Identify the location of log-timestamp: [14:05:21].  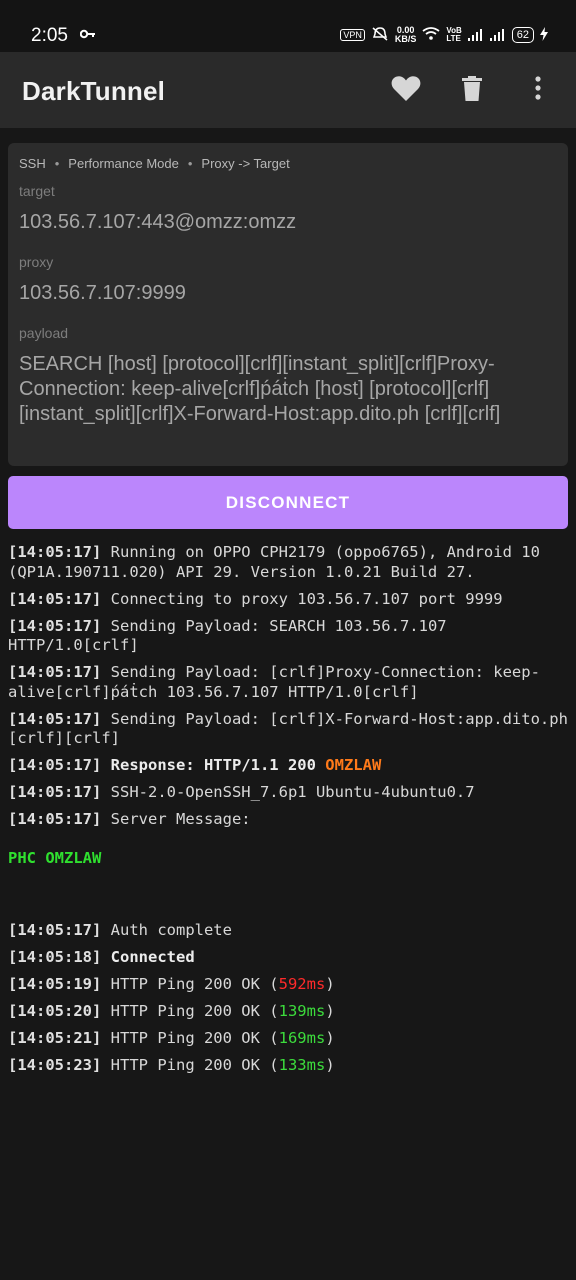
(55, 1038).